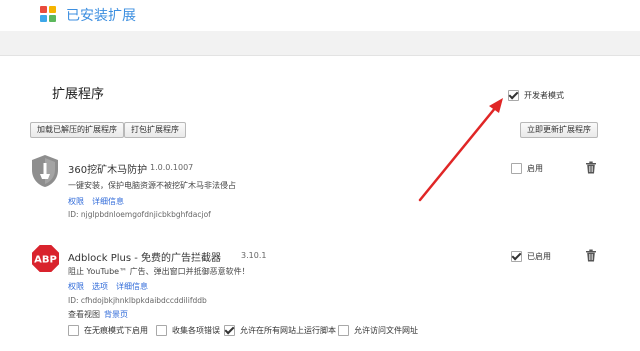 This screenshot has width=640, height=351. What do you see at coordinates (155, 130) in the screenshot?
I see `pack-extension-button: 打包扩展程序` at bounding box center [155, 130].